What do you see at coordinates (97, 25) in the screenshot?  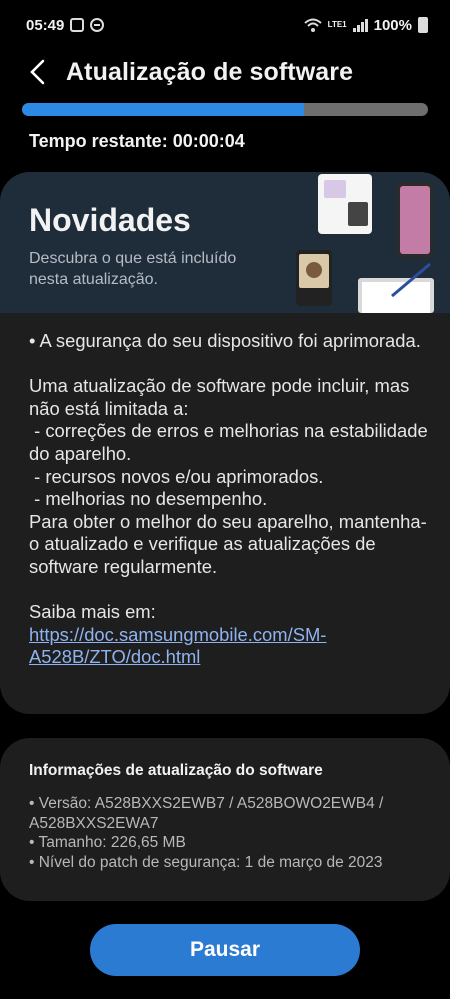 I see `do-not-disturb-icon` at bounding box center [97, 25].